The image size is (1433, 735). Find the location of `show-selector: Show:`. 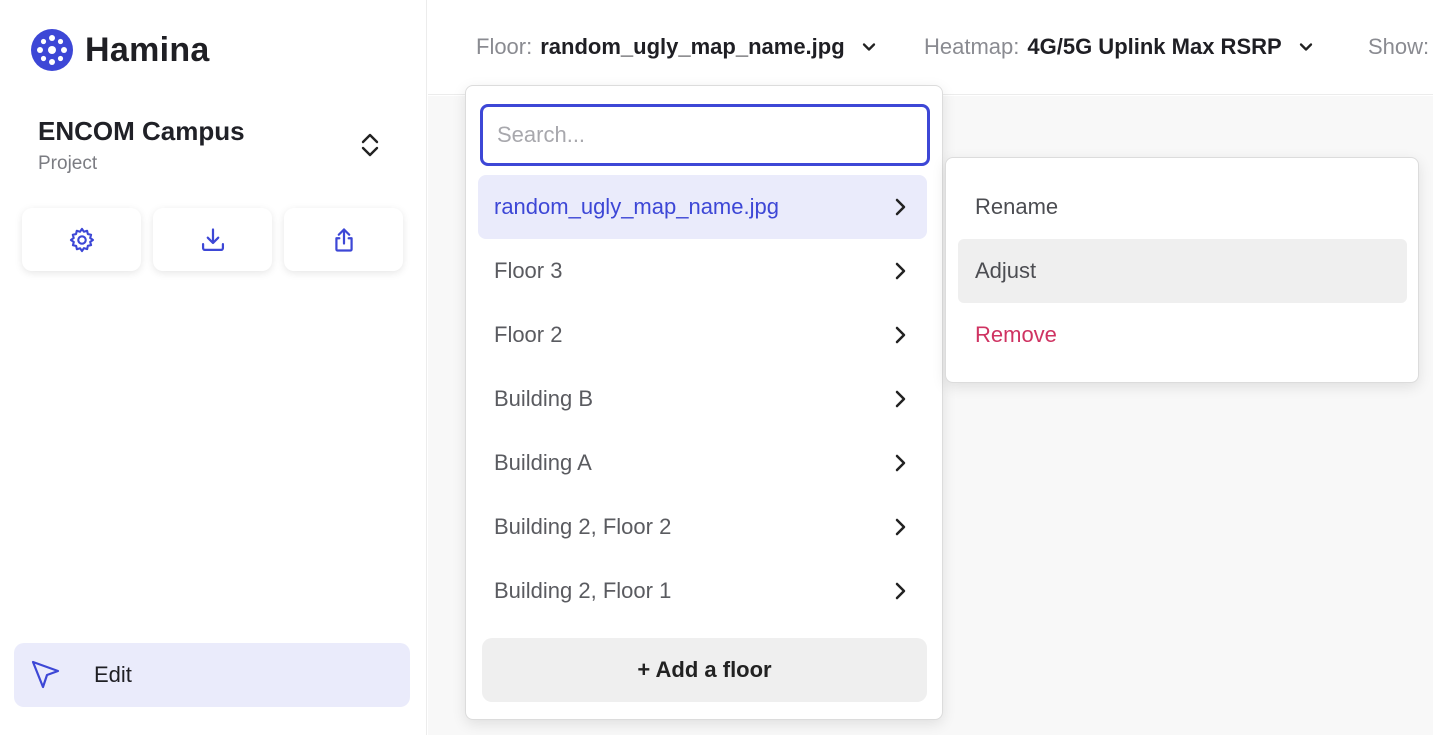

show-selector: Show: is located at coordinates (1398, 47).